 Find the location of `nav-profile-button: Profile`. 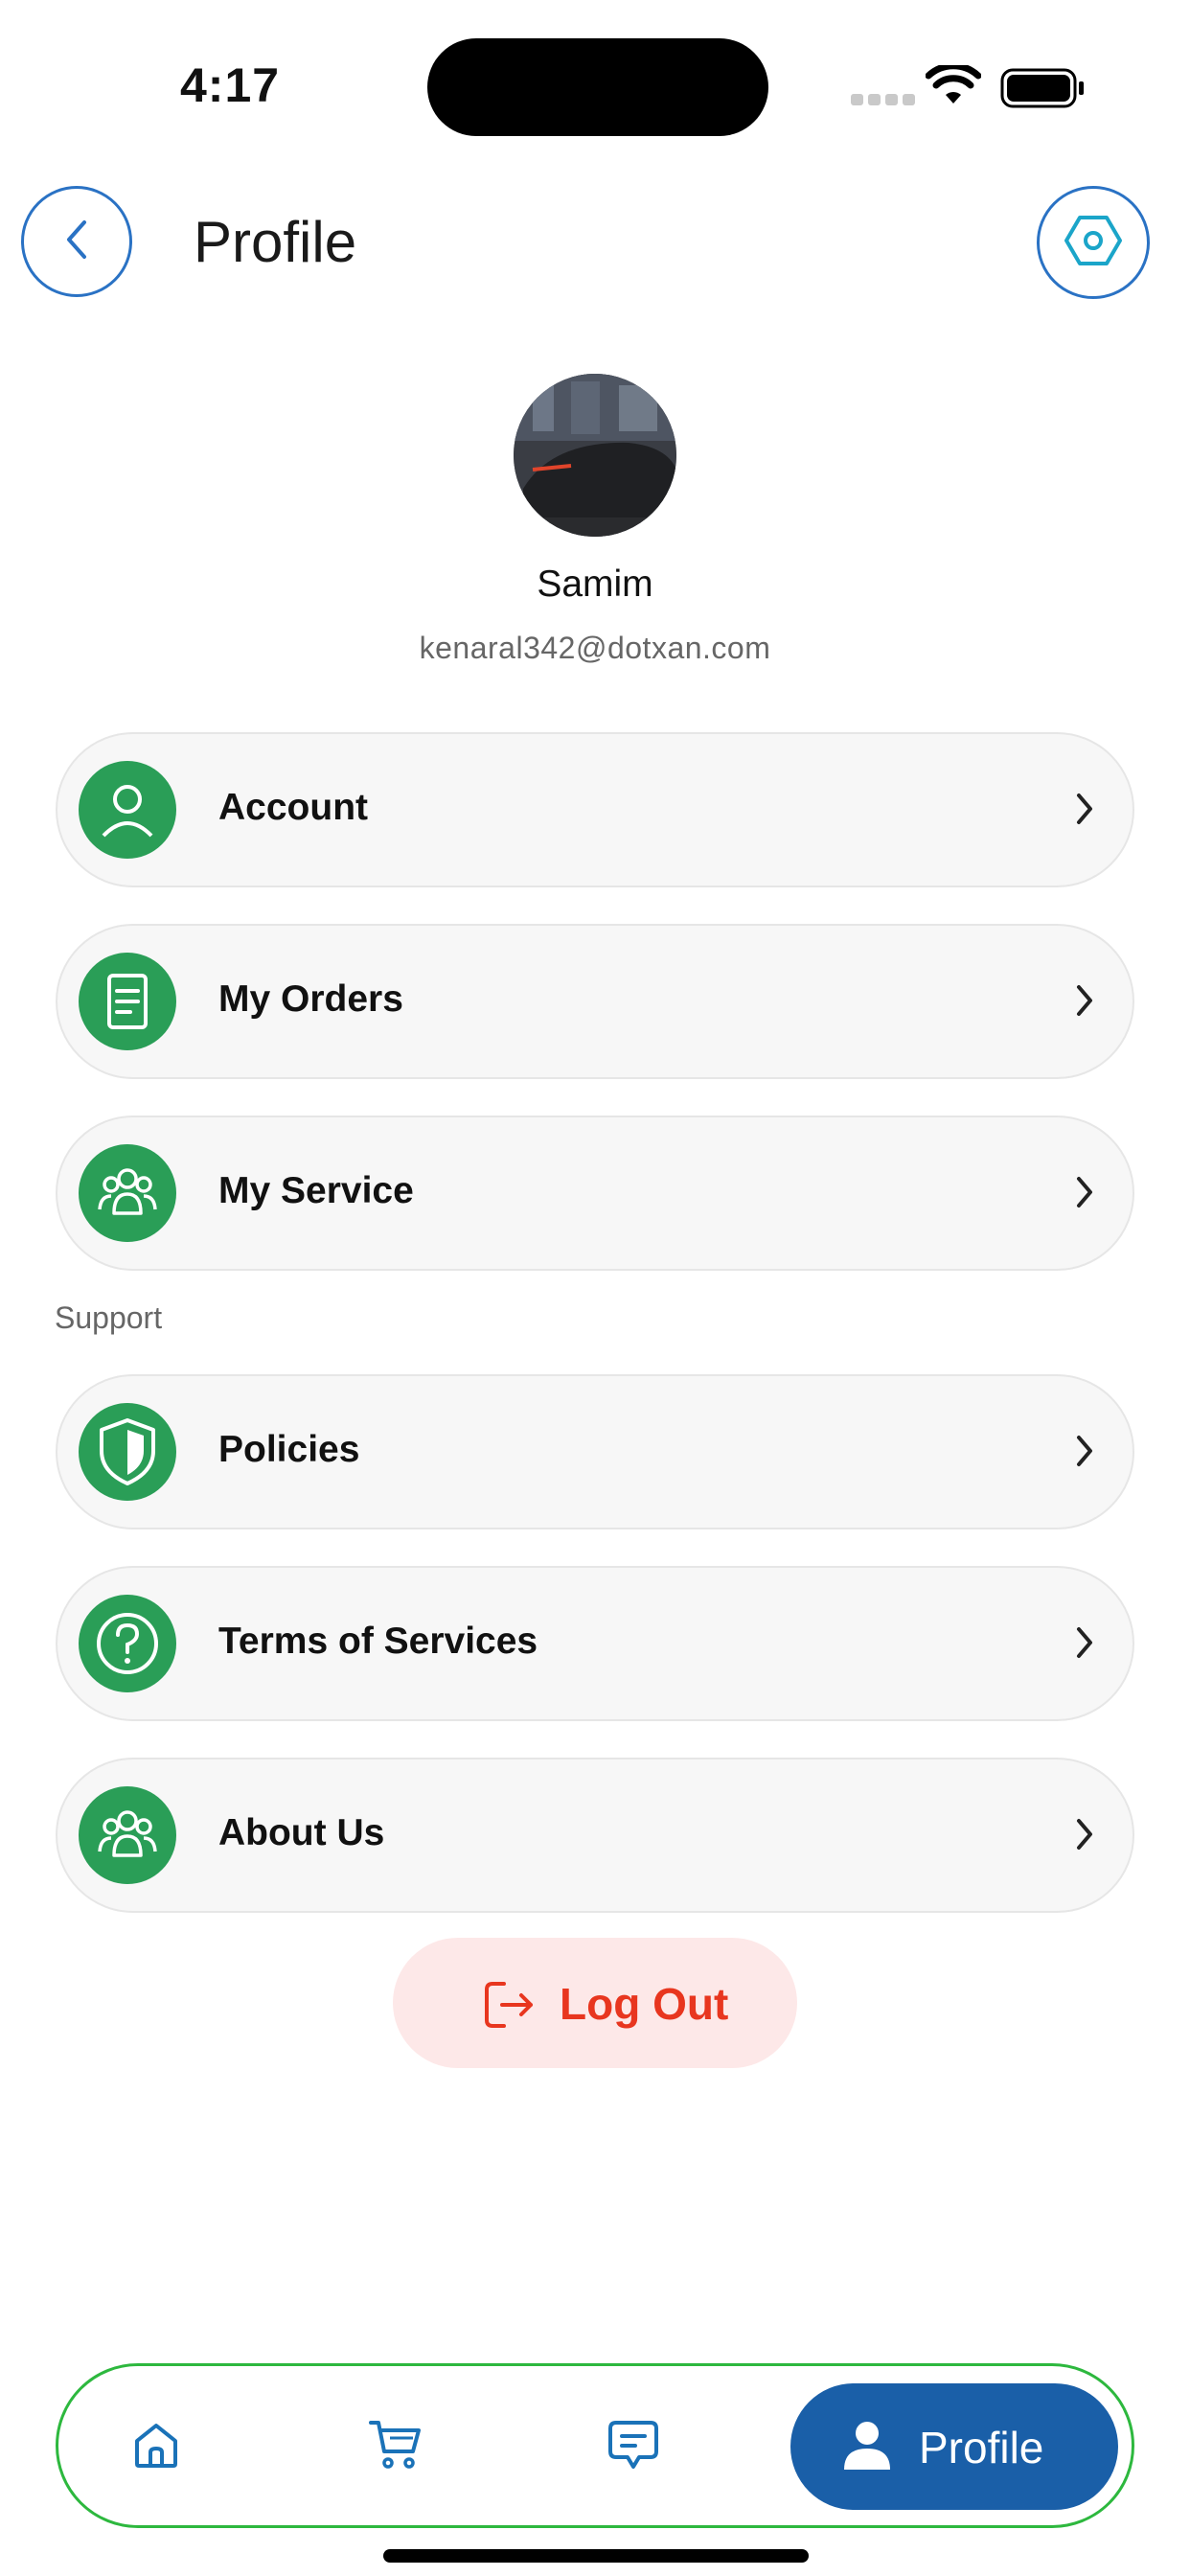

nav-profile-button: Profile is located at coordinates (954, 2446).